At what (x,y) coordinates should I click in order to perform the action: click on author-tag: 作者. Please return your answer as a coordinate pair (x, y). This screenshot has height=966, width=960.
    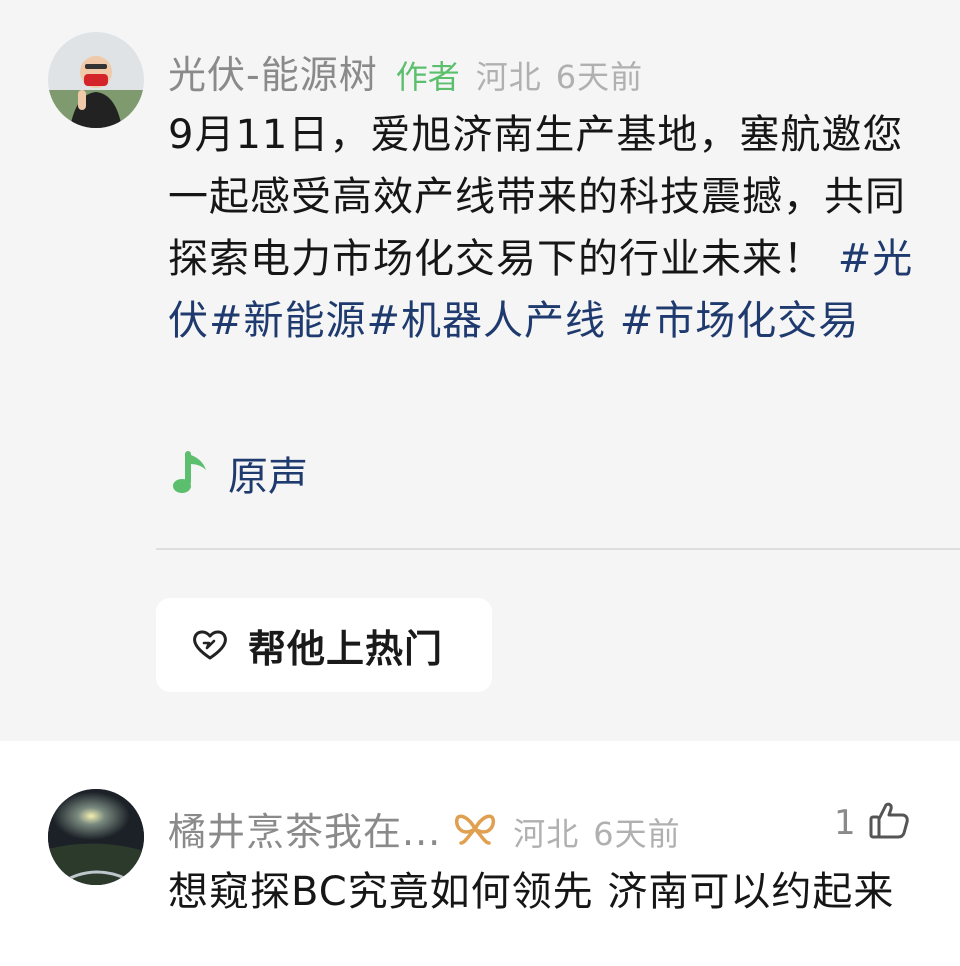
    Looking at the image, I should click on (427, 77).